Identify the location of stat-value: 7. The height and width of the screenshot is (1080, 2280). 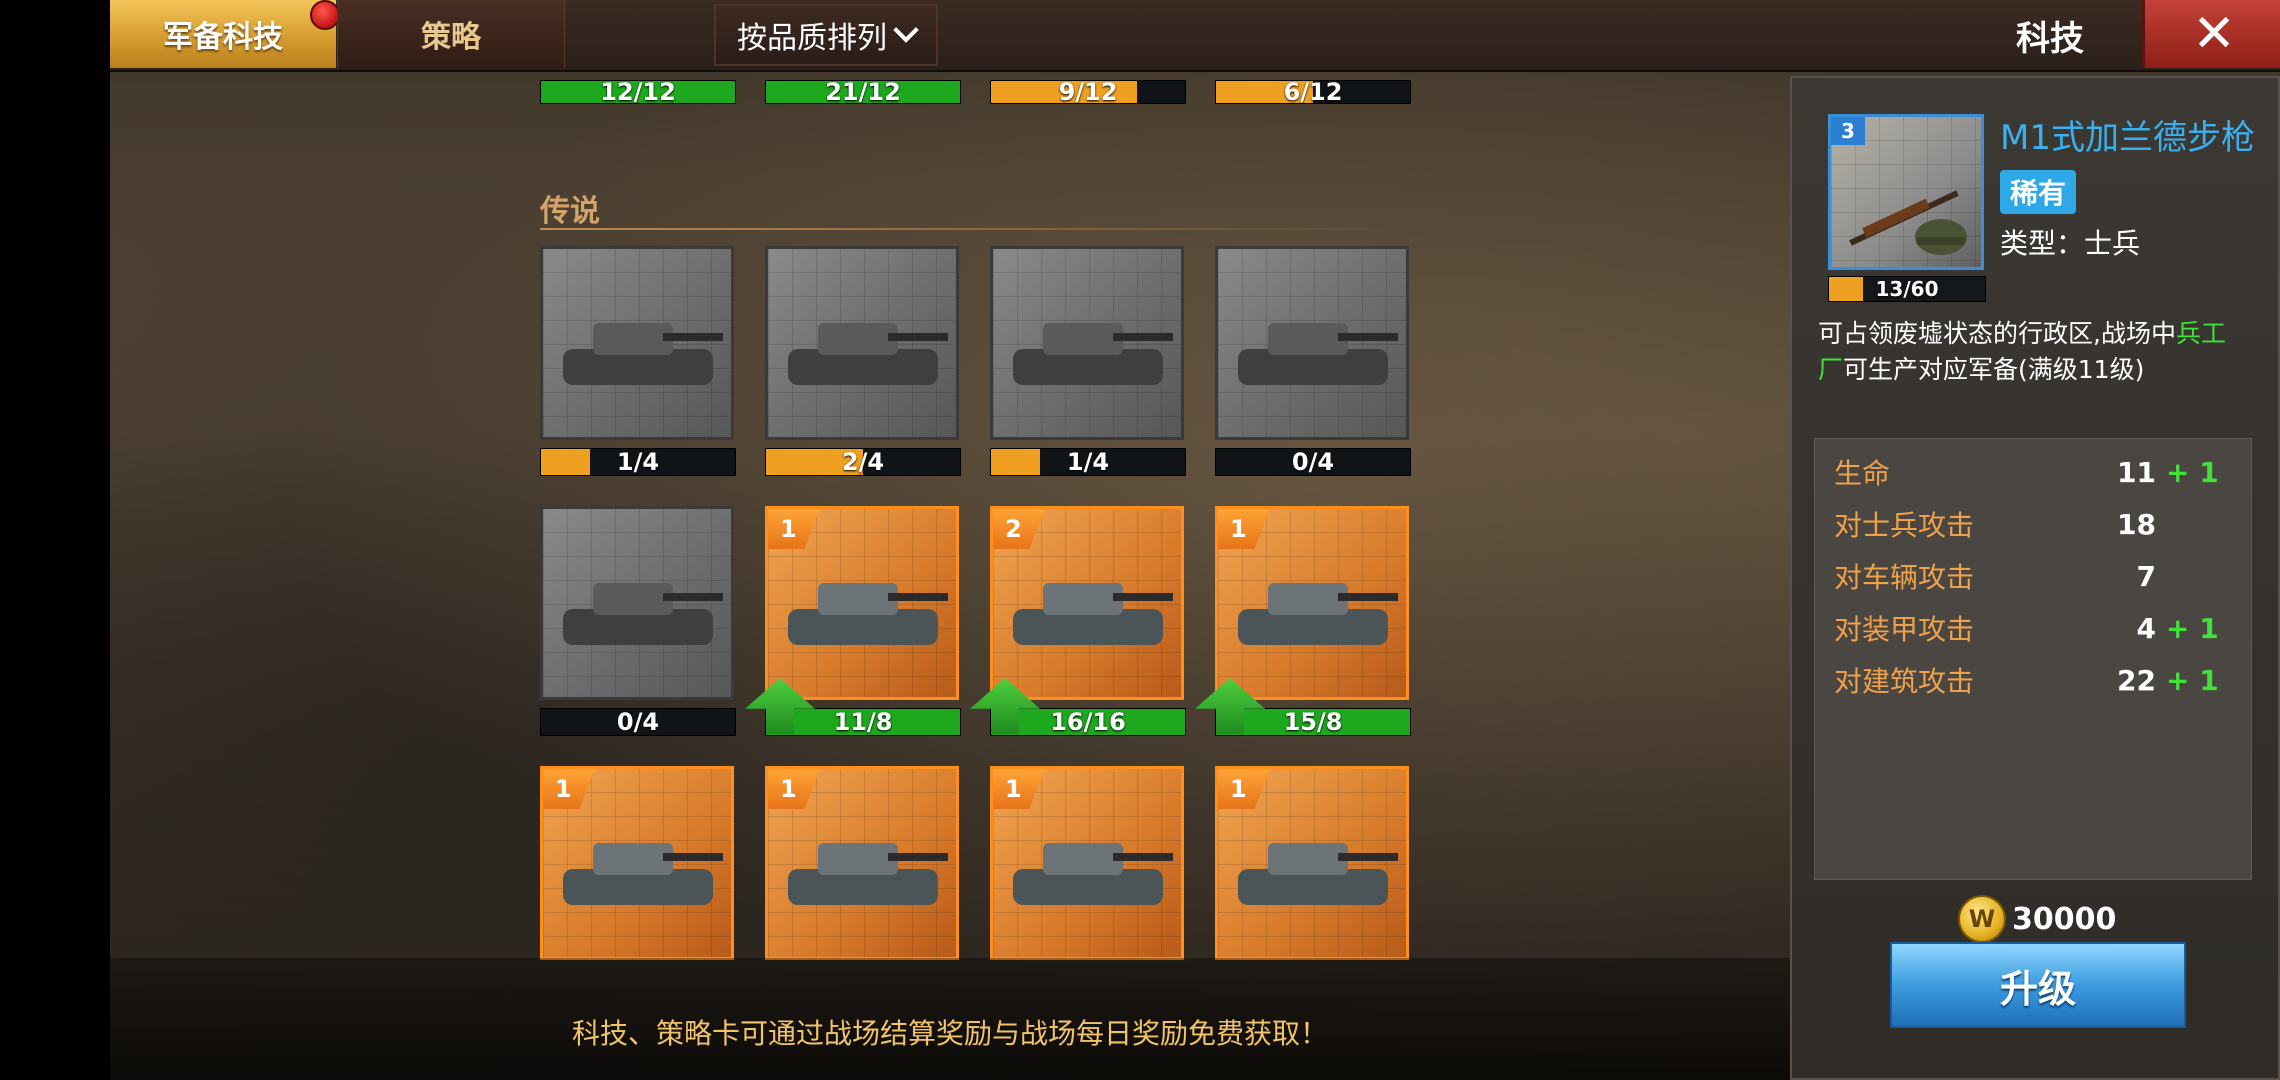
(2146, 576).